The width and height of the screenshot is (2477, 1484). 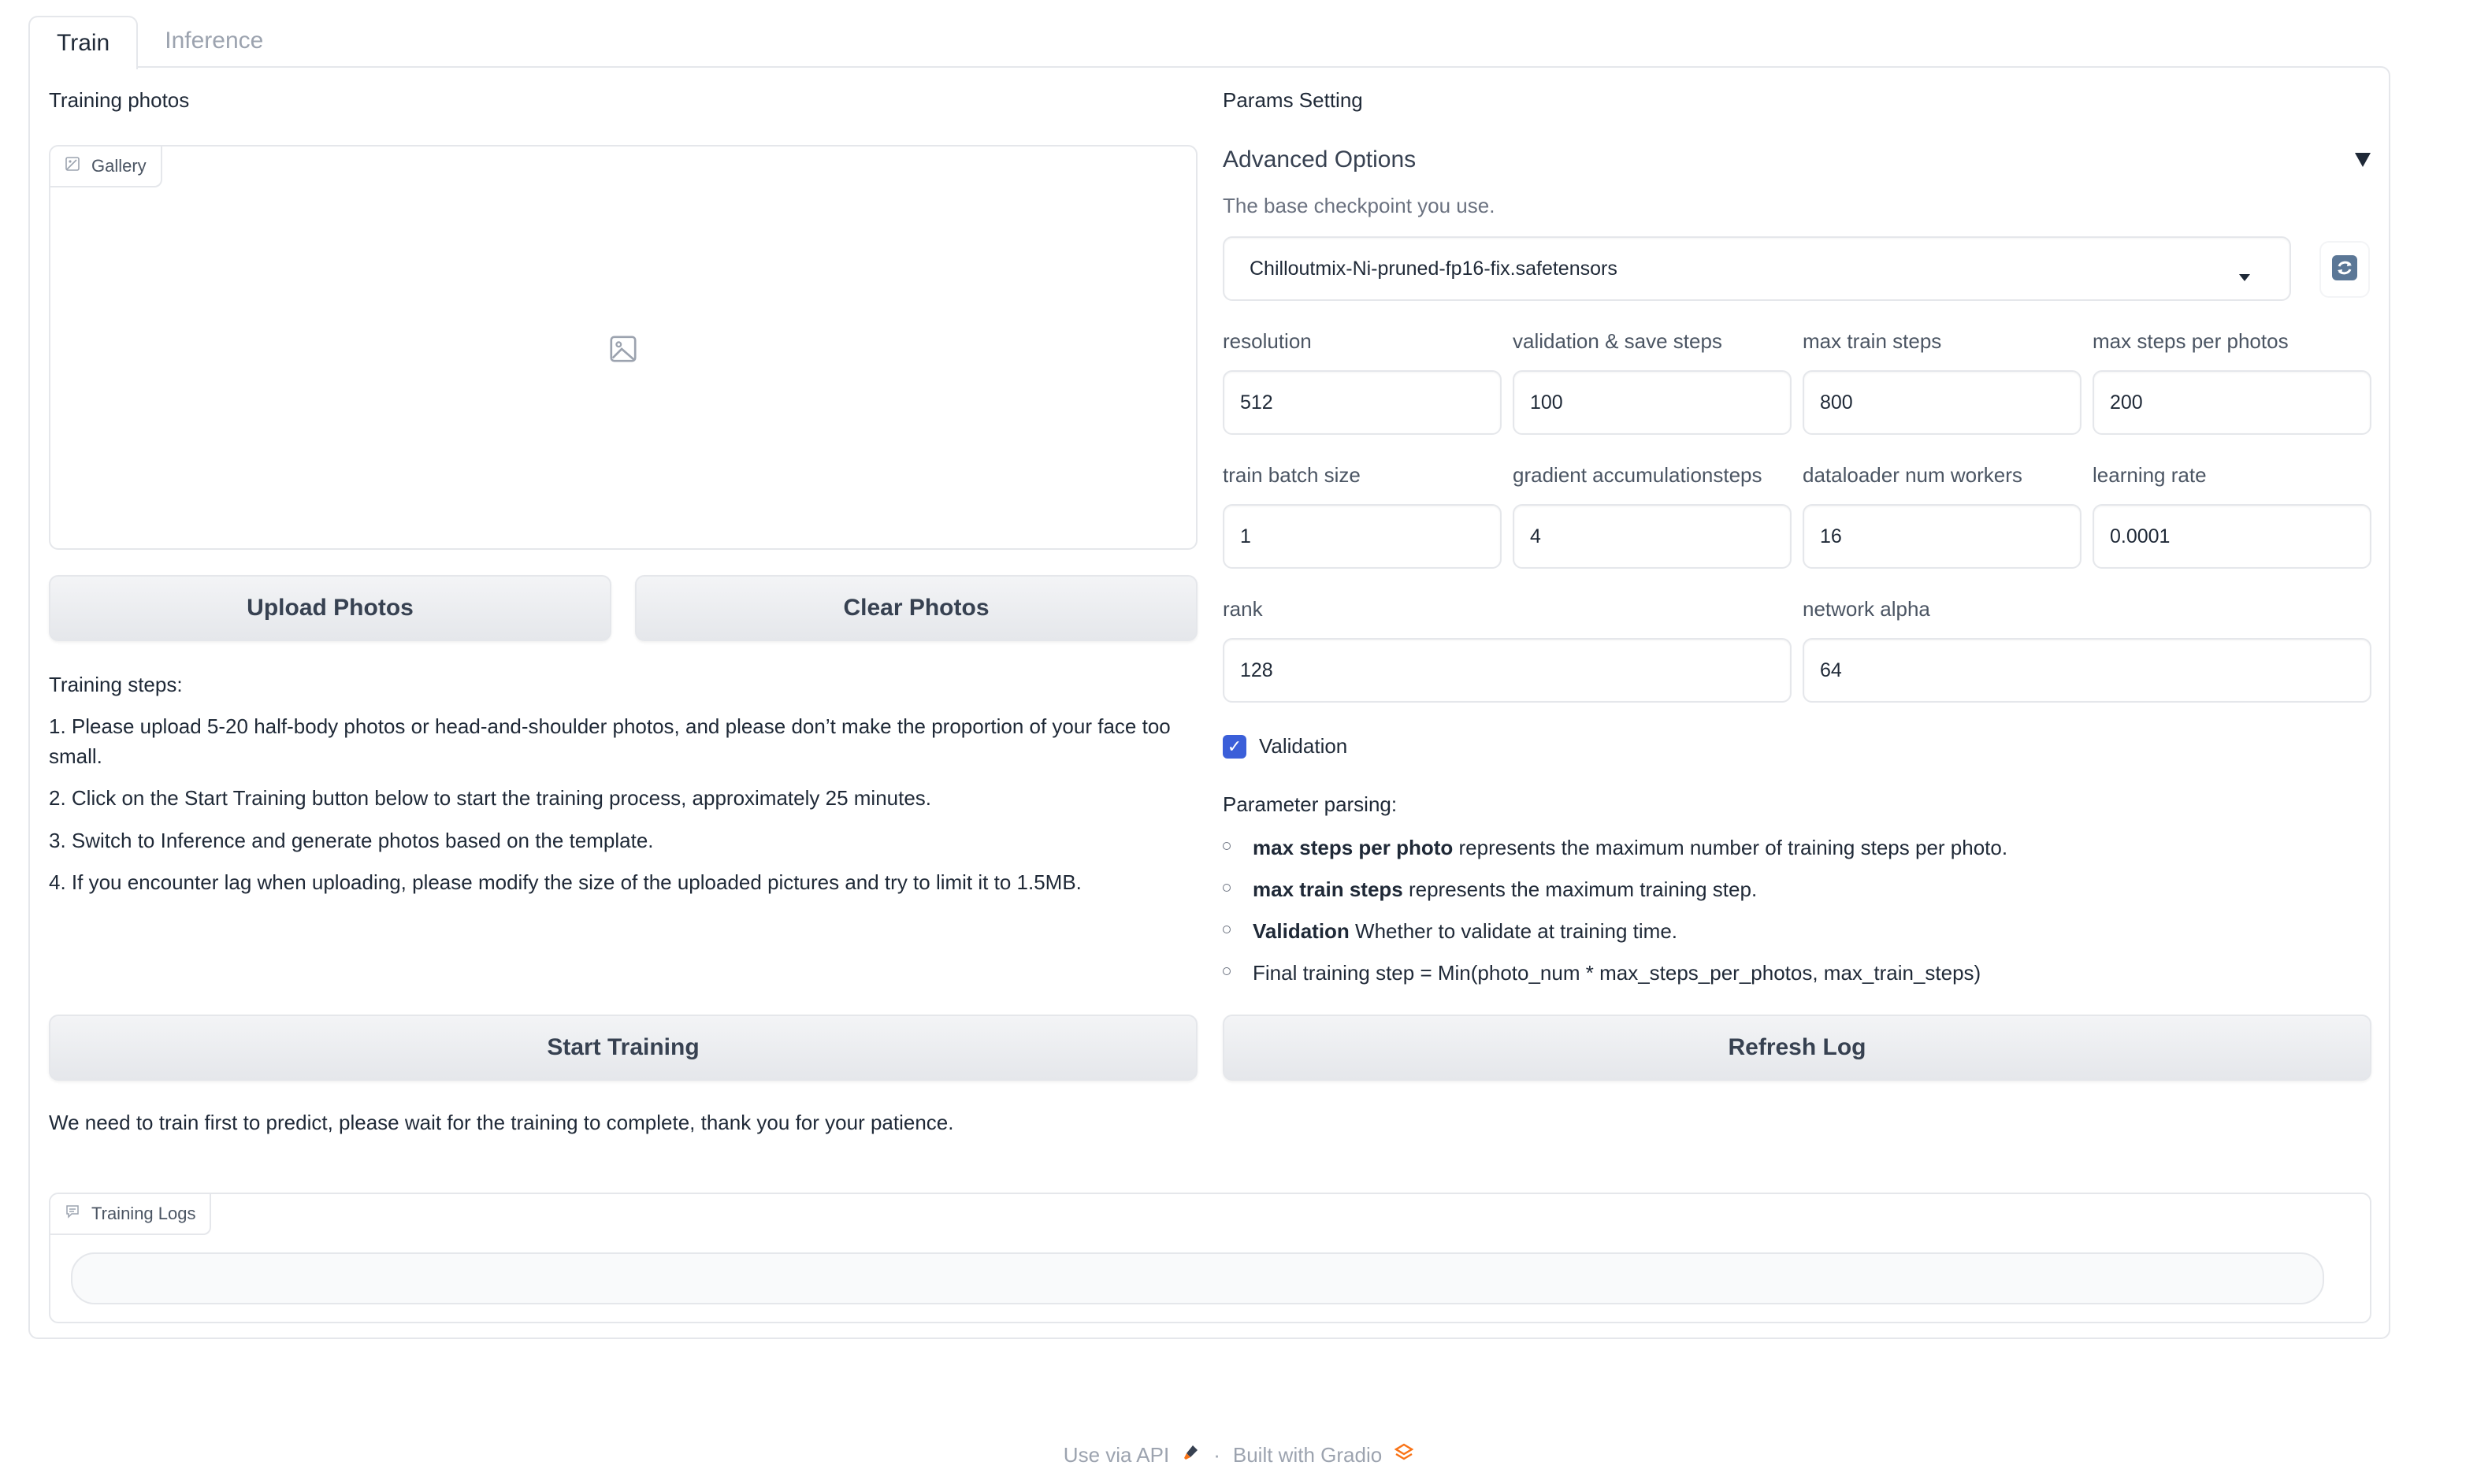 What do you see at coordinates (83, 42) in the screenshot?
I see `tab-train: Train` at bounding box center [83, 42].